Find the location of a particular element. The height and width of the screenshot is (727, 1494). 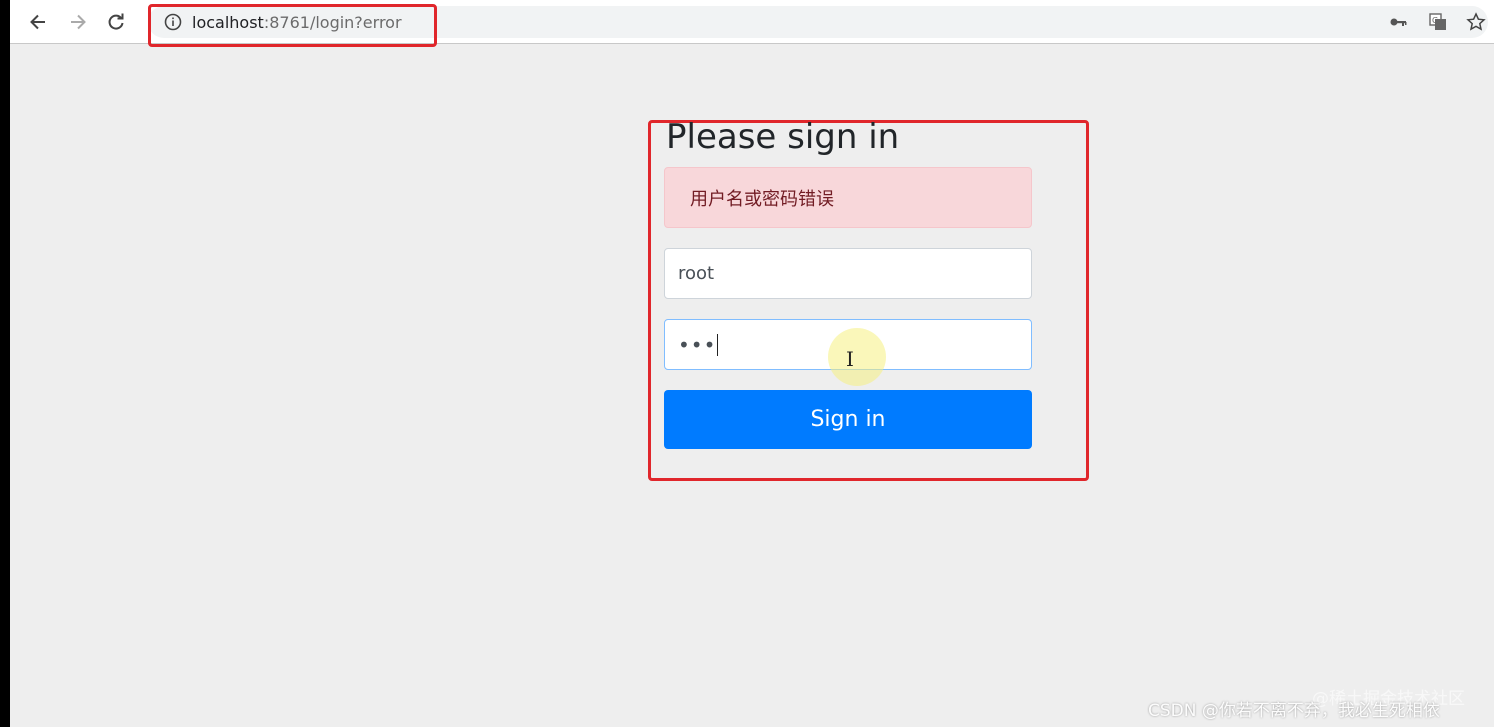

forward-button is located at coordinates (78, 22).